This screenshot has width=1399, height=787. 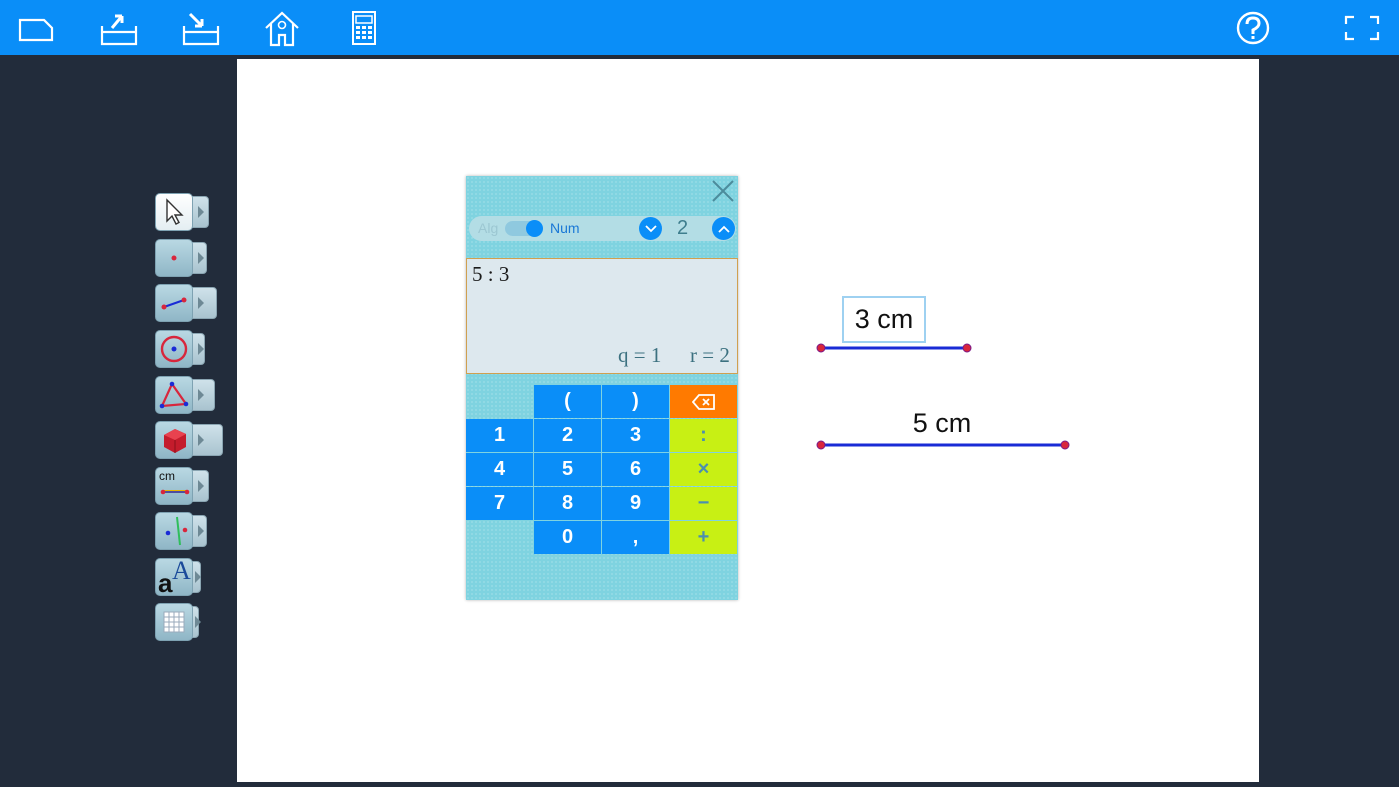 I want to click on mode-alg-label: Alg, so click(x=488, y=228).